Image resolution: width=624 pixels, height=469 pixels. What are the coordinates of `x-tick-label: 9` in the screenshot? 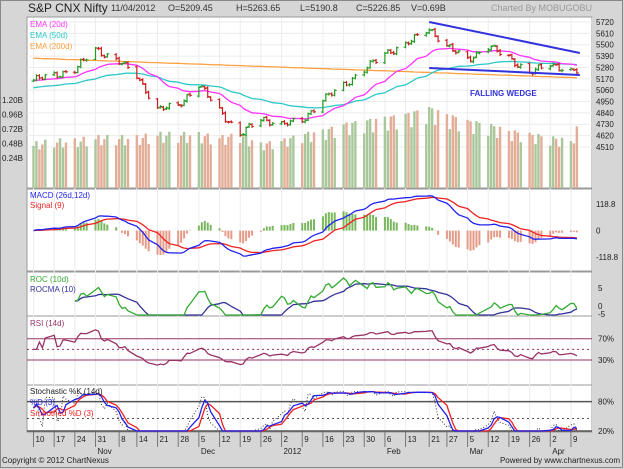 It's located at (306, 439).